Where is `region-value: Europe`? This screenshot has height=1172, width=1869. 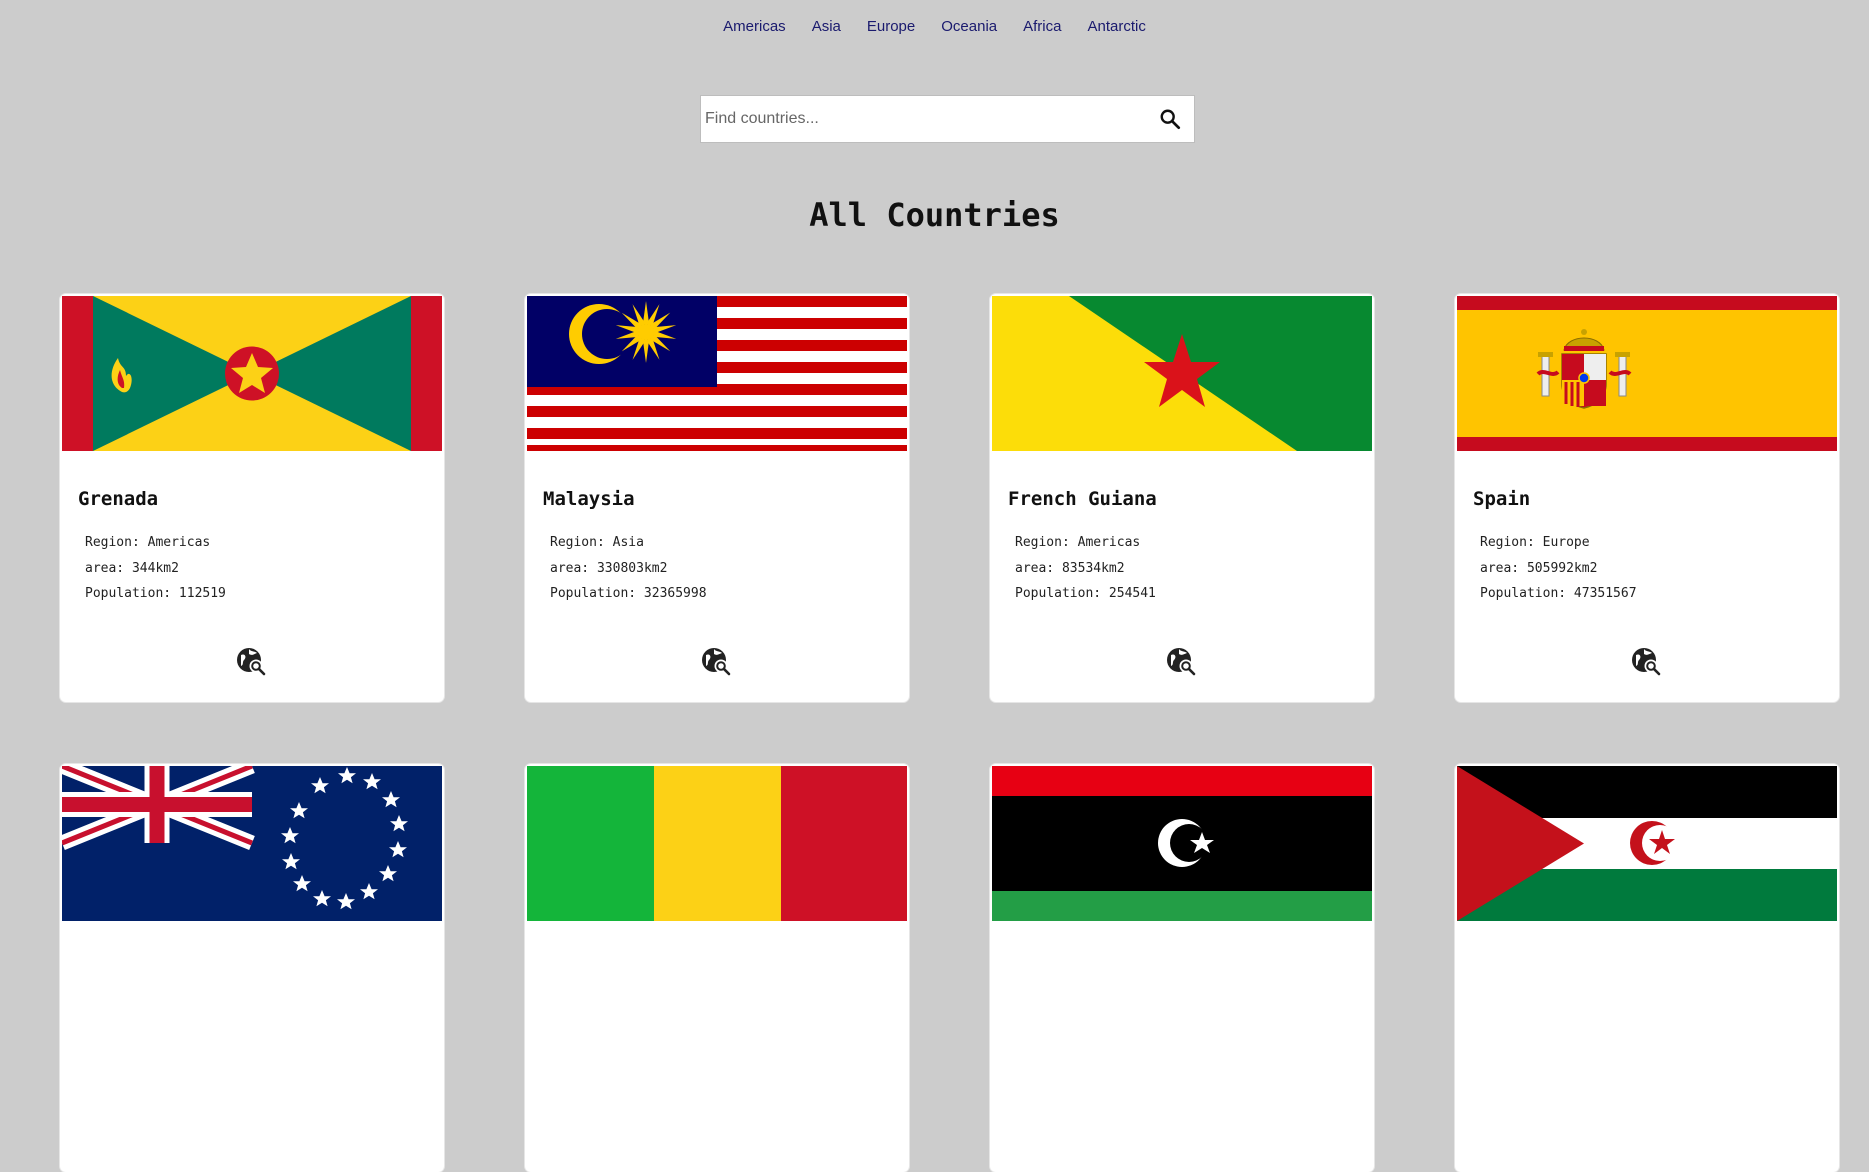
region-value: Europe is located at coordinates (1566, 542).